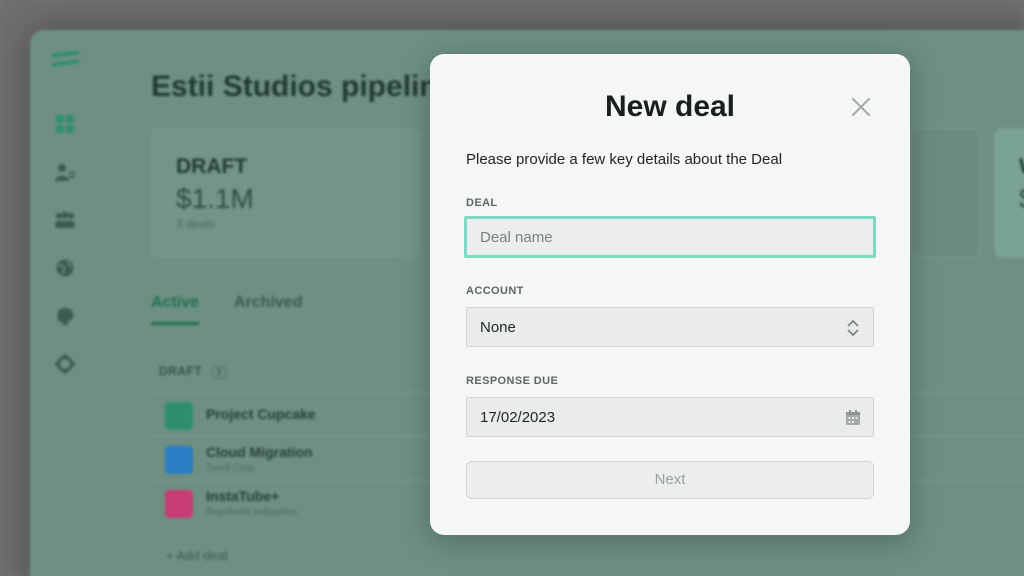  Describe the element at coordinates (65, 316) in the screenshot. I see `brain-icon` at that location.